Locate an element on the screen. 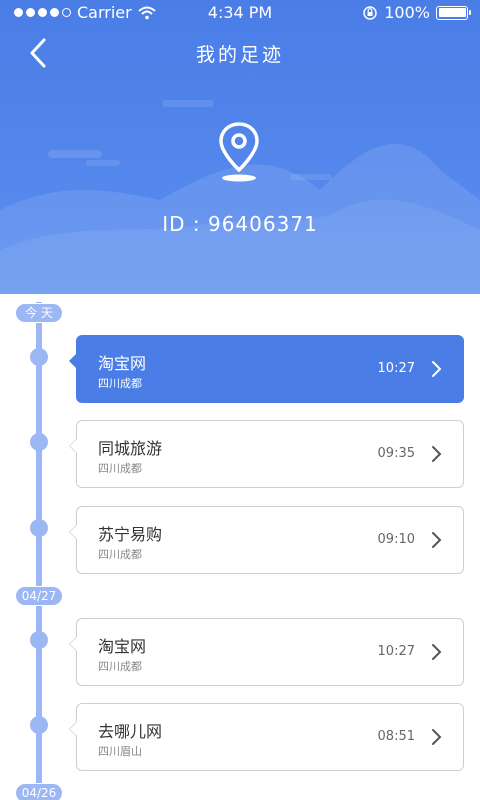  site-name: 去哪儿网 is located at coordinates (130, 731).